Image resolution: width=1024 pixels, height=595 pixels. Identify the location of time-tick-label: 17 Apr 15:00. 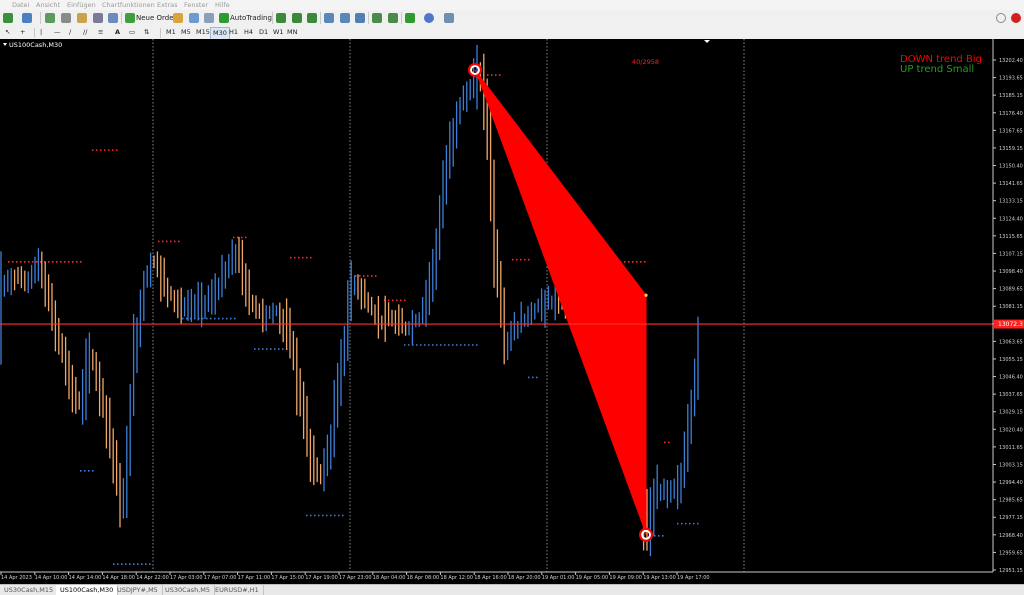
(287, 578).